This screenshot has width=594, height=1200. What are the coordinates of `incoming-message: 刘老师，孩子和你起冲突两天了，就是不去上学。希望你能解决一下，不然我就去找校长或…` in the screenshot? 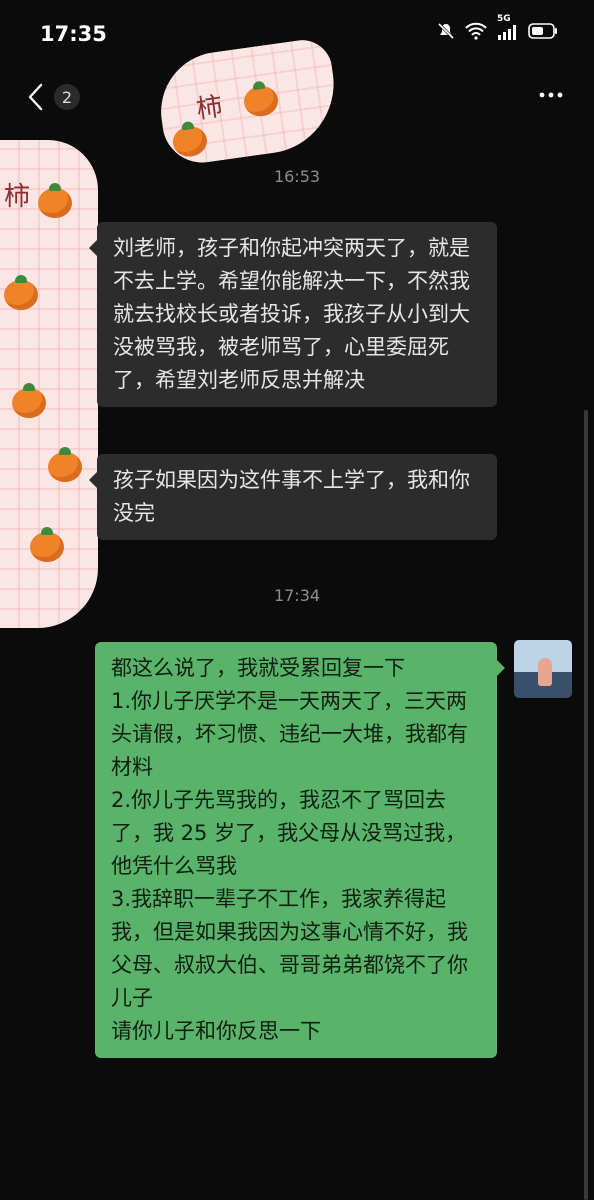 It's located at (293, 314).